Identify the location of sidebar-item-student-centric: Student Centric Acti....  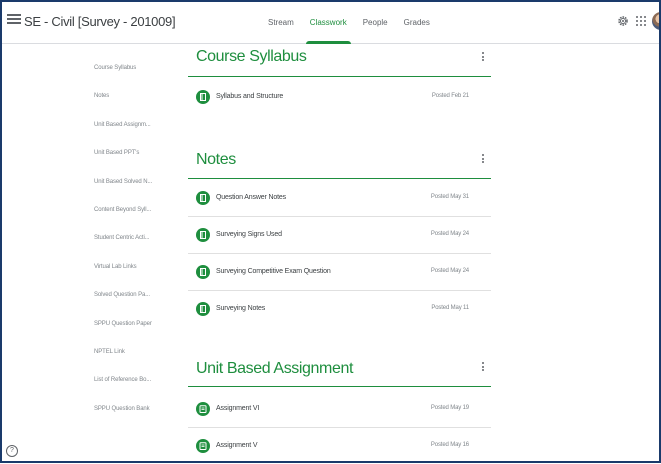
(123, 244).